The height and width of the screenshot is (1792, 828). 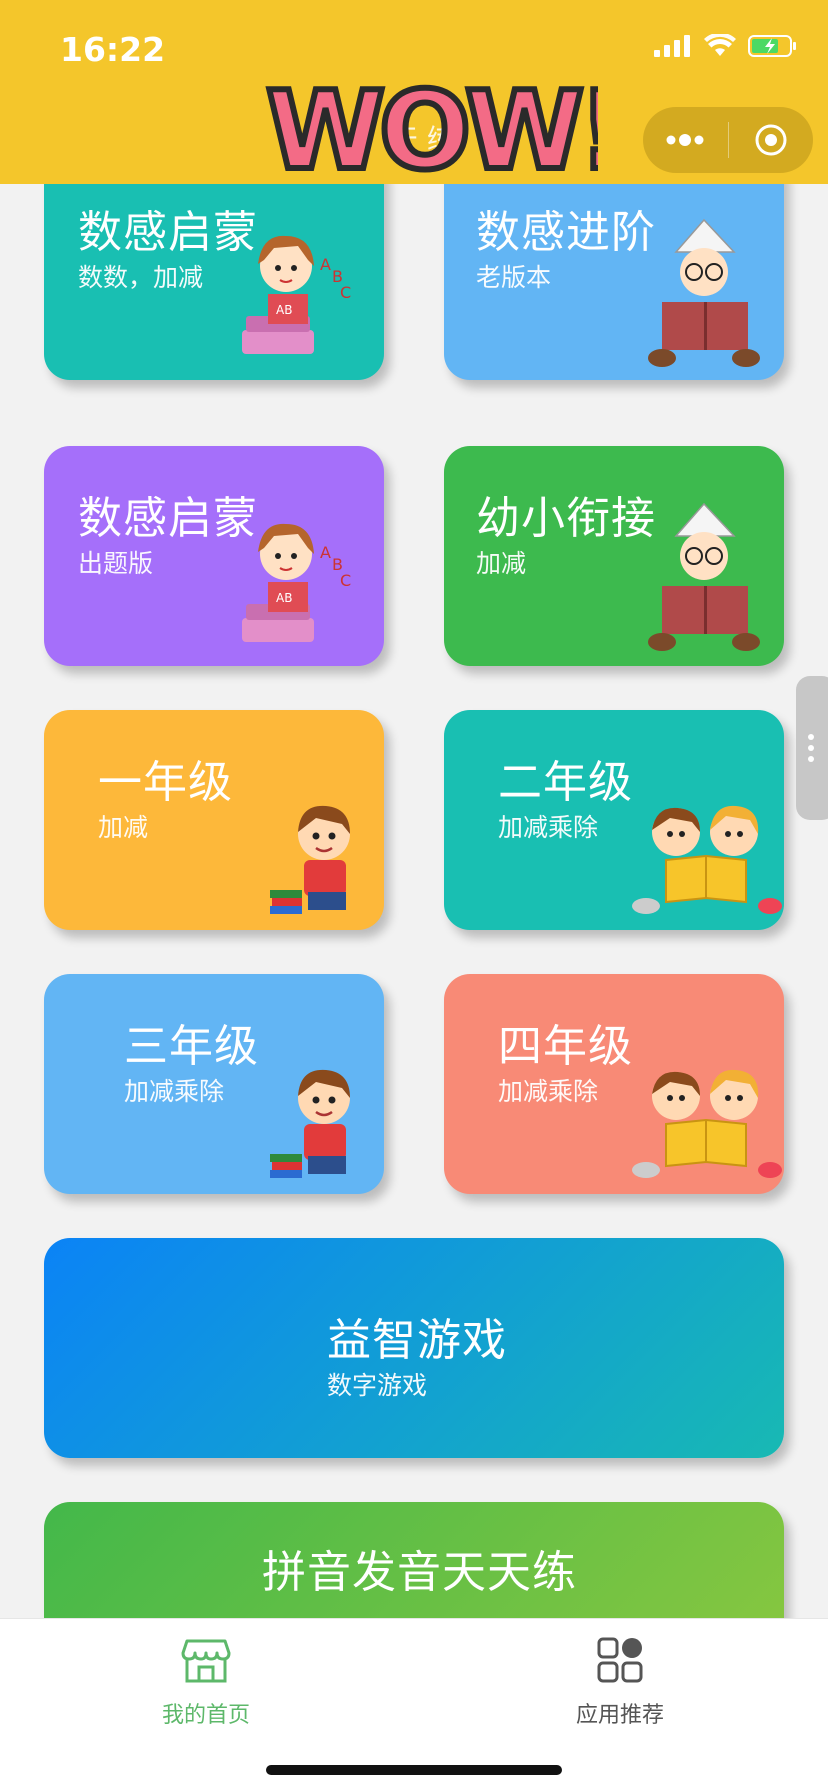 I want to click on wow-banner: WOW!, so click(x=430, y=130).